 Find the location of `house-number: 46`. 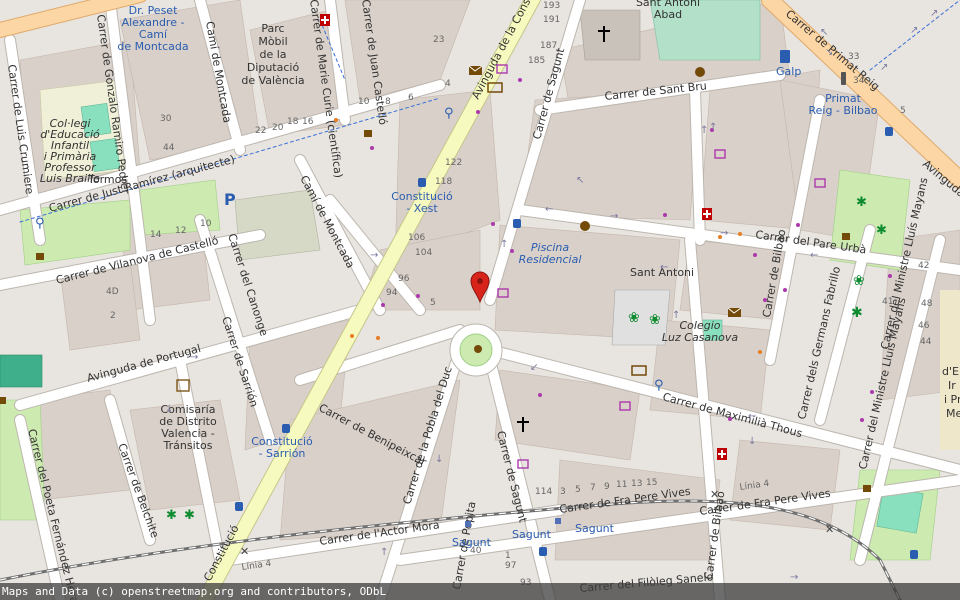

house-number: 46 is located at coordinates (924, 326).